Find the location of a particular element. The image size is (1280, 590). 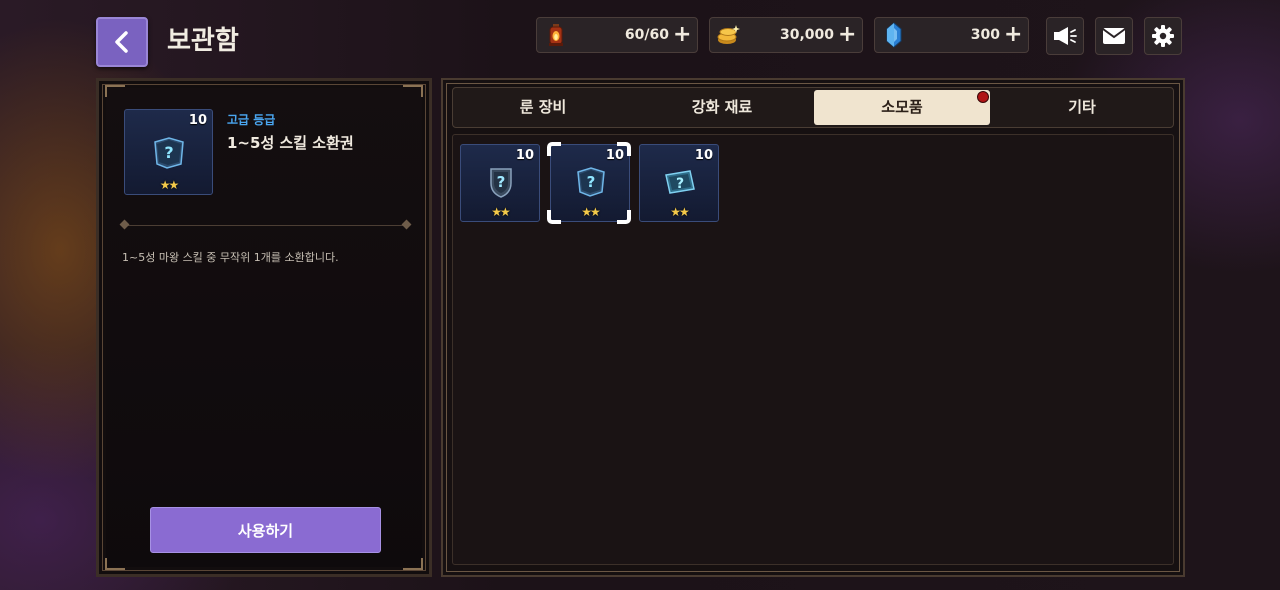

item-name: 1~5성 스킬 소환권 is located at coordinates (290, 143).